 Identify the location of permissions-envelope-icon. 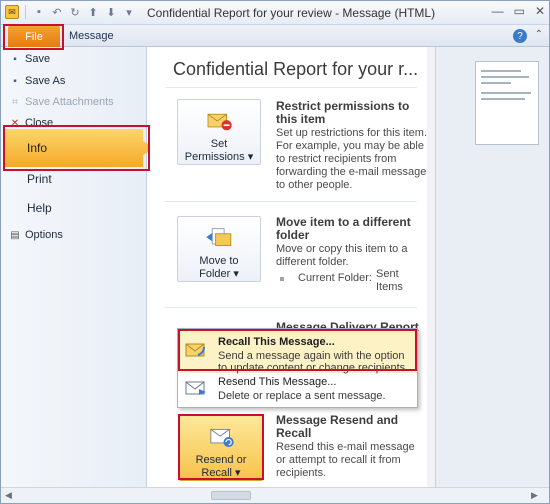
(219, 122).